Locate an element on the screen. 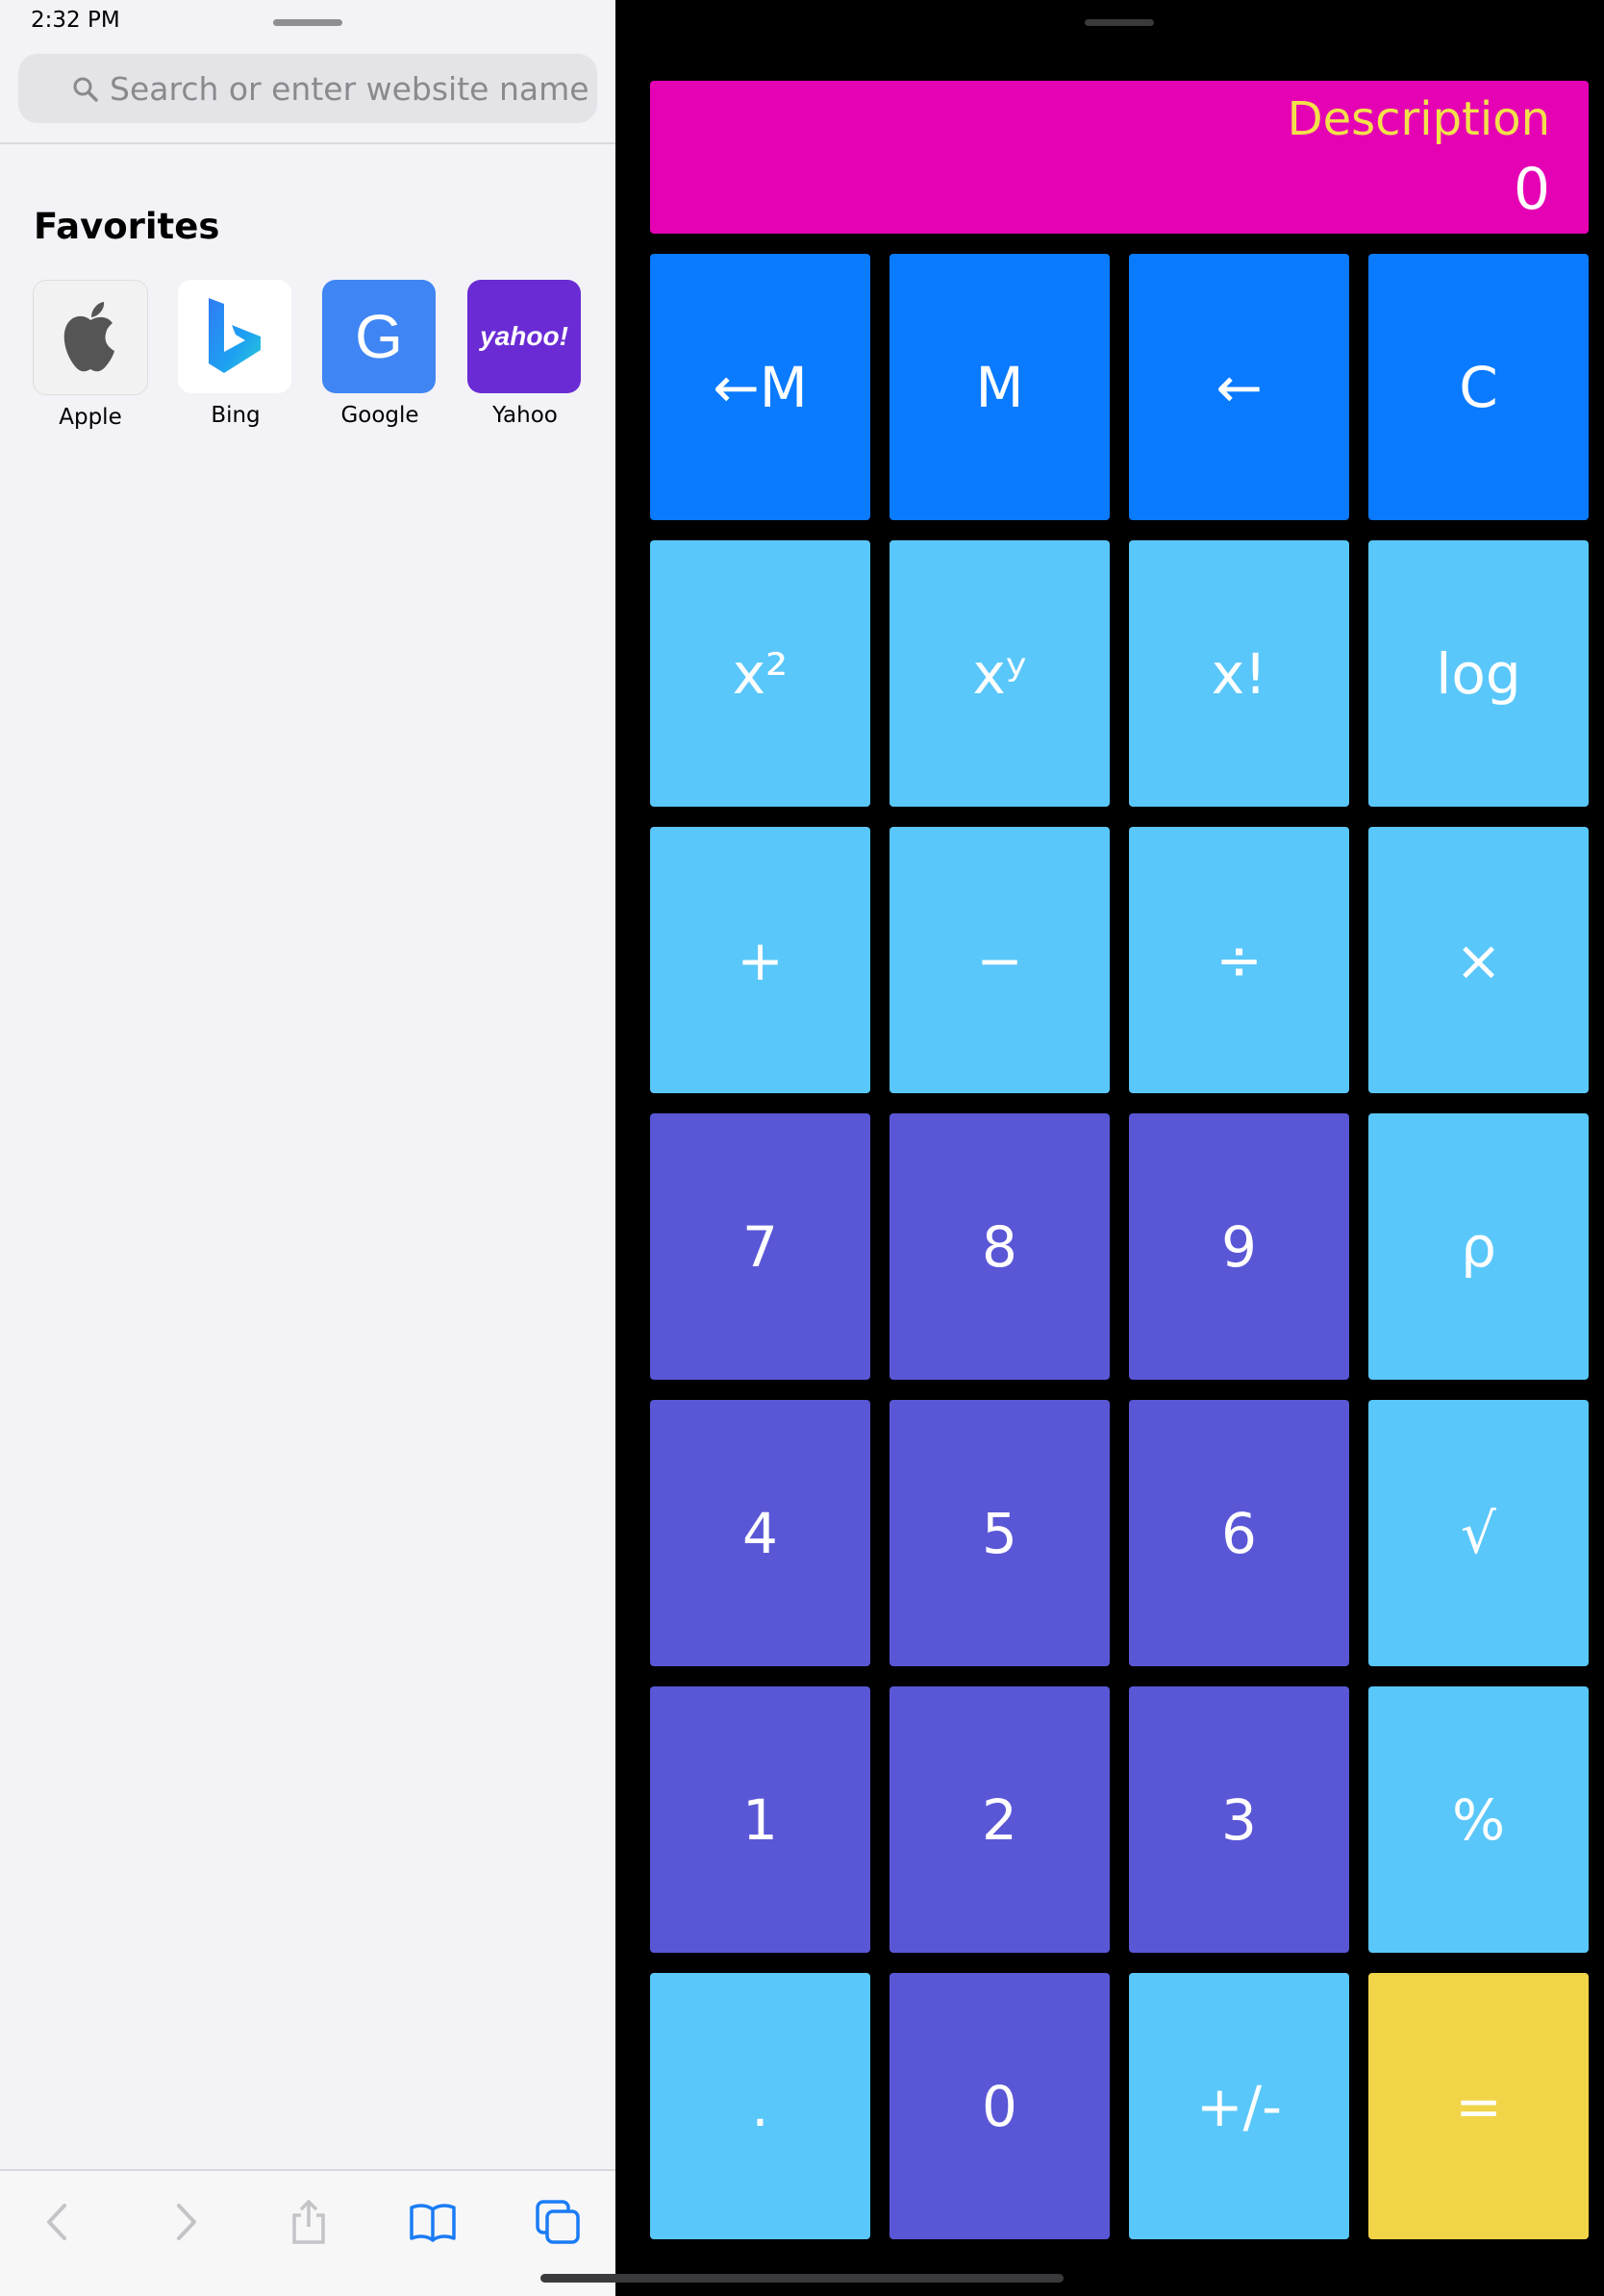 The image size is (1604, 2296). search-icon is located at coordinates (85, 89).